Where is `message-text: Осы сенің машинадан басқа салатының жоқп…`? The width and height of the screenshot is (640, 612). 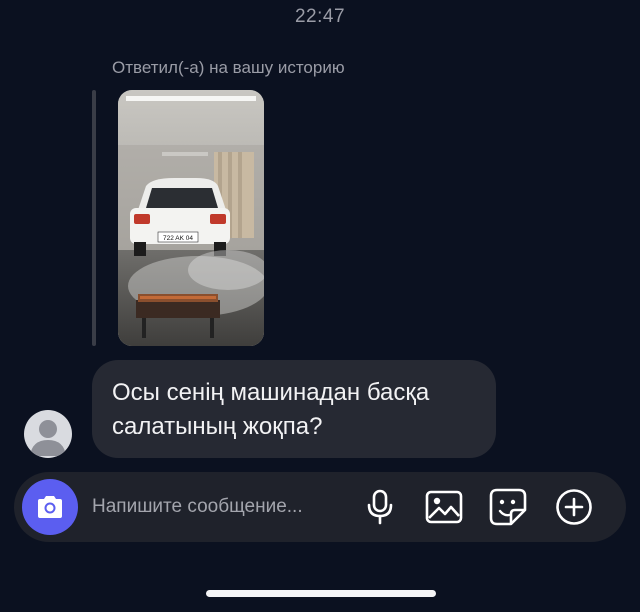
message-text: Осы сенің машинадан басқа салатының жоқп… is located at coordinates (271, 409).